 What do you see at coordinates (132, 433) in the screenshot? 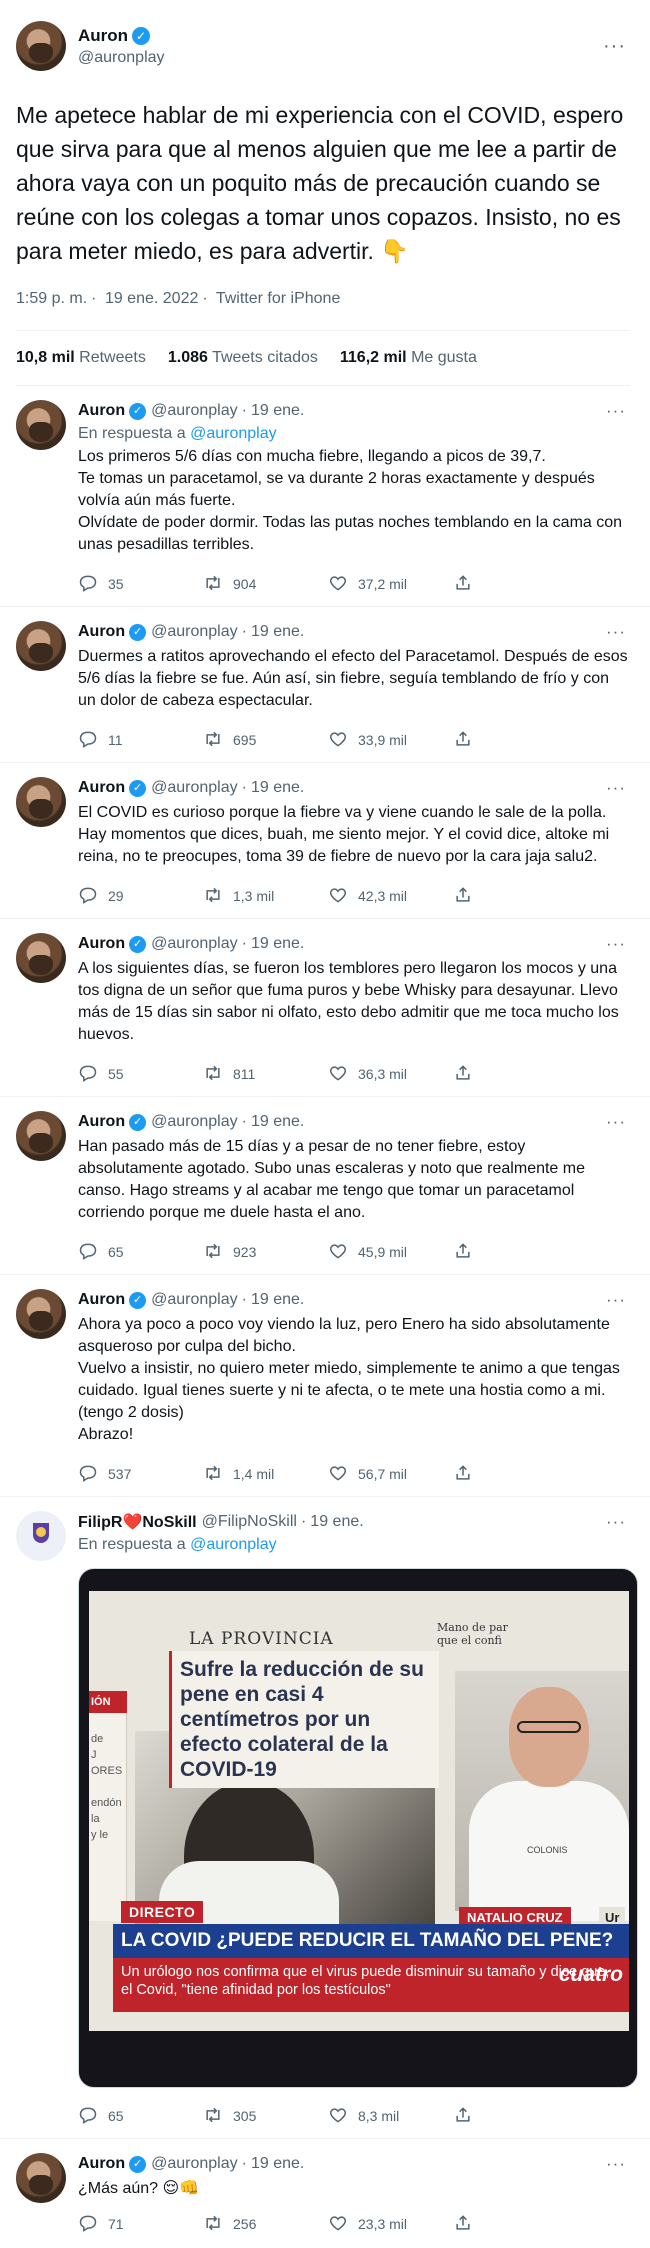
I see `in-reply-prefix: En respuesta a` at bounding box center [132, 433].